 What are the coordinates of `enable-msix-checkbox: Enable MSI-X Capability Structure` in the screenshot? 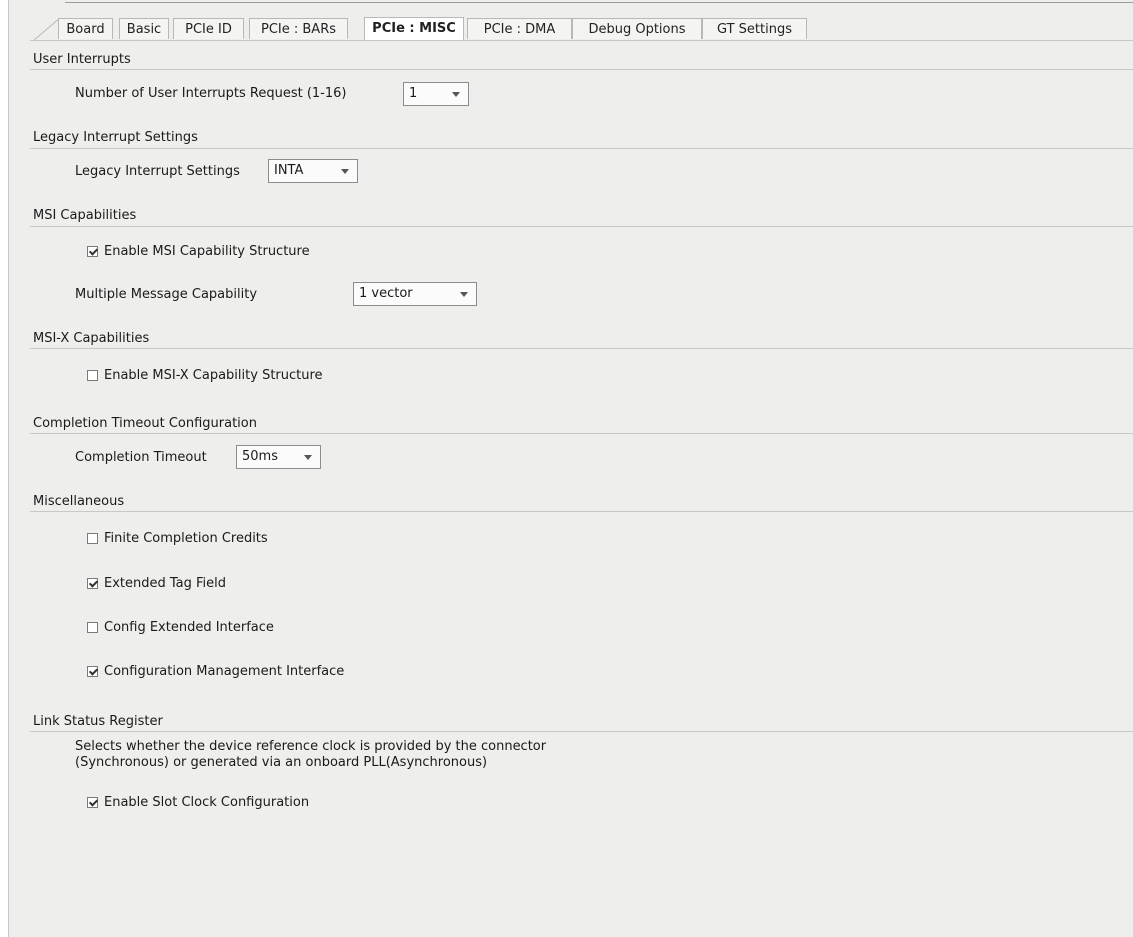 It's located at (205, 375).